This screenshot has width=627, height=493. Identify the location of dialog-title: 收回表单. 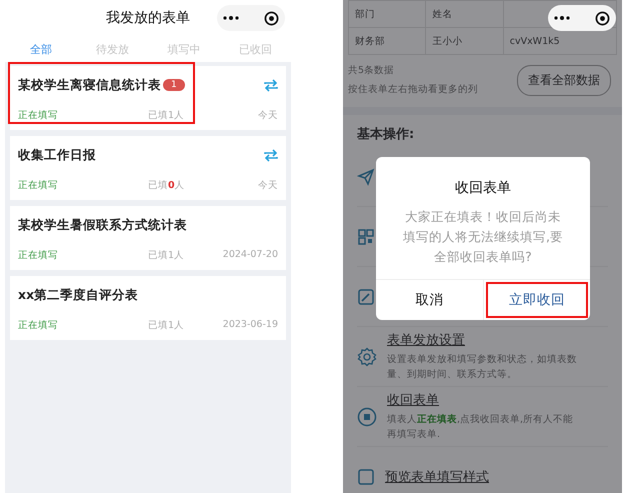
(483, 188).